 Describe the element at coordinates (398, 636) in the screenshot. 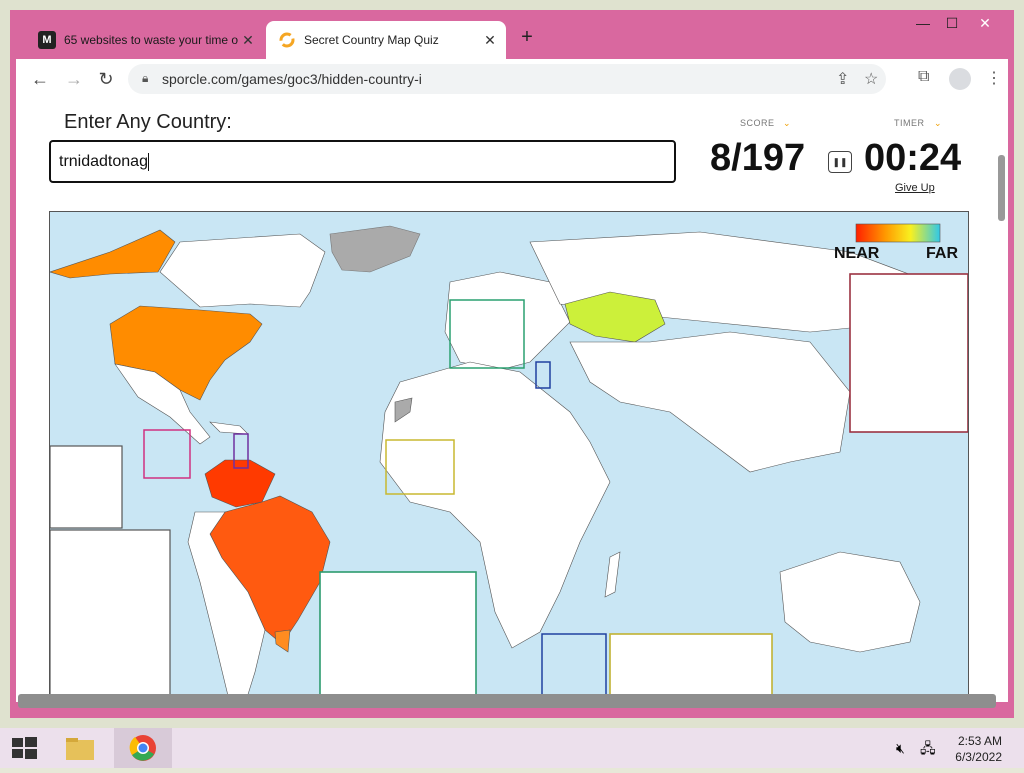

I see `inset-europe` at that location.